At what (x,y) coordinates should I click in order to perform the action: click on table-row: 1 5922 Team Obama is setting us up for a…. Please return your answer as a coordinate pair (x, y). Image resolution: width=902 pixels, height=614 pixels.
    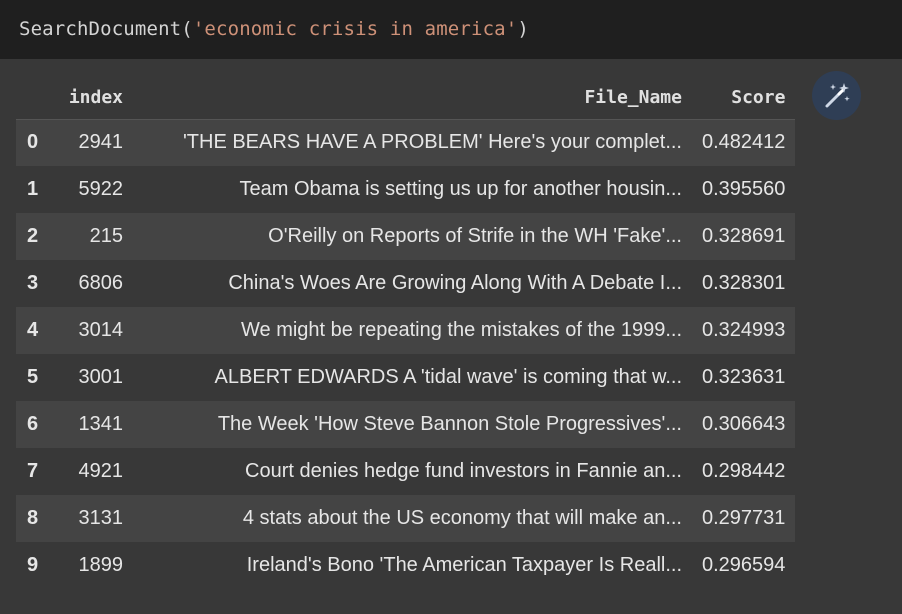
    Looking at the image, I should click on (405, 189).